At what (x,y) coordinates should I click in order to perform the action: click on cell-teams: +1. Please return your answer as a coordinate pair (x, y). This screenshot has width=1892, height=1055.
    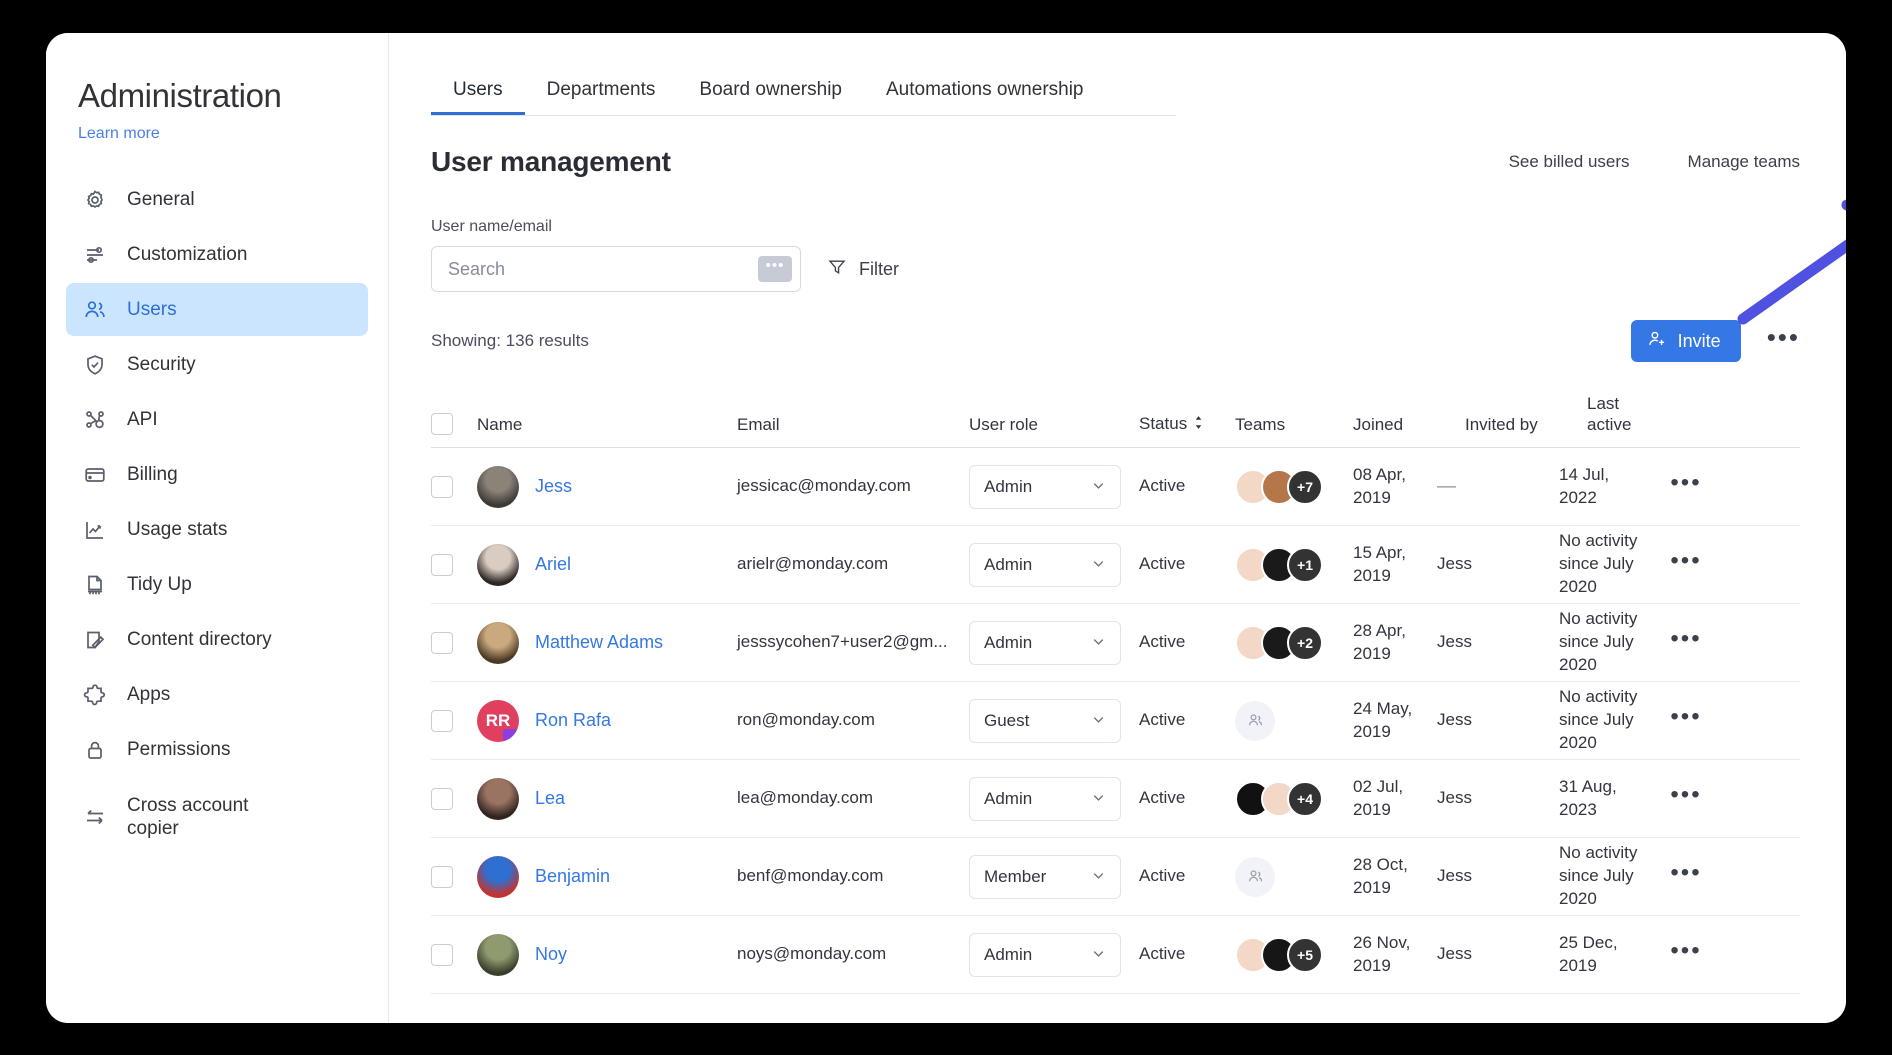
    Looking at the image, I should click on (1294, 564).